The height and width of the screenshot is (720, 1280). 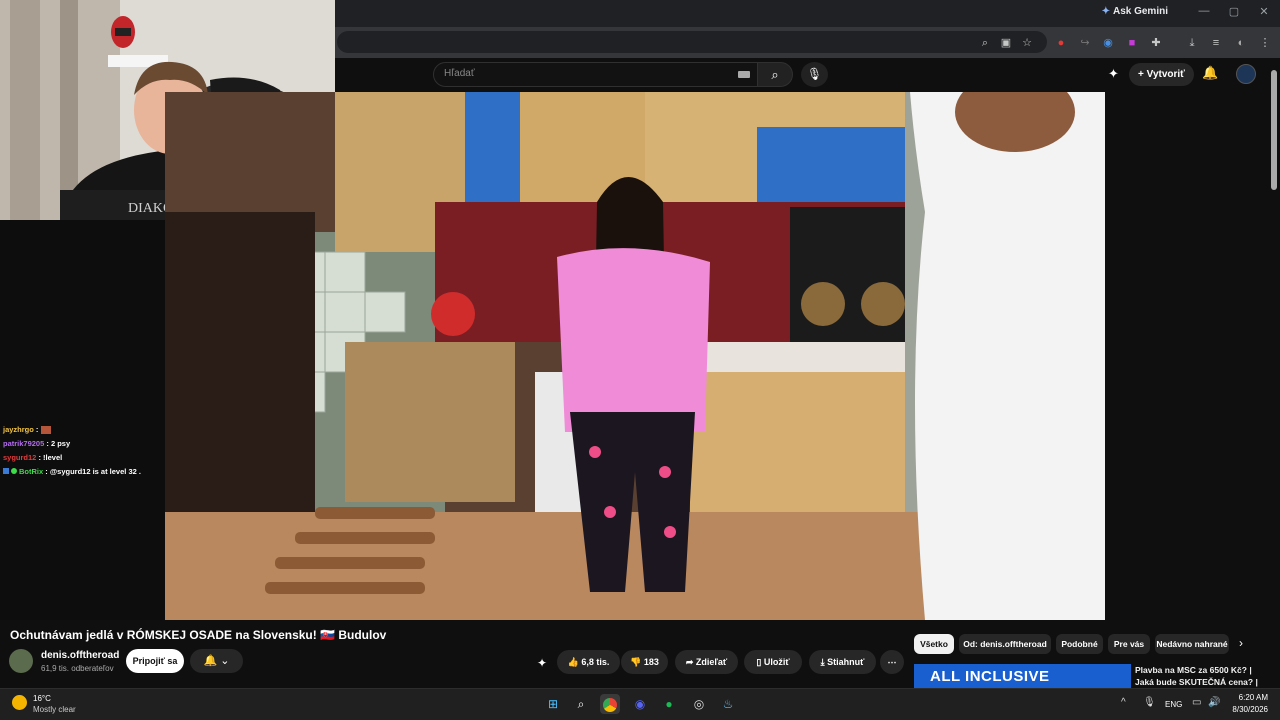 I want to click on chat-username: patrik79205, so click(x=24, y=443).